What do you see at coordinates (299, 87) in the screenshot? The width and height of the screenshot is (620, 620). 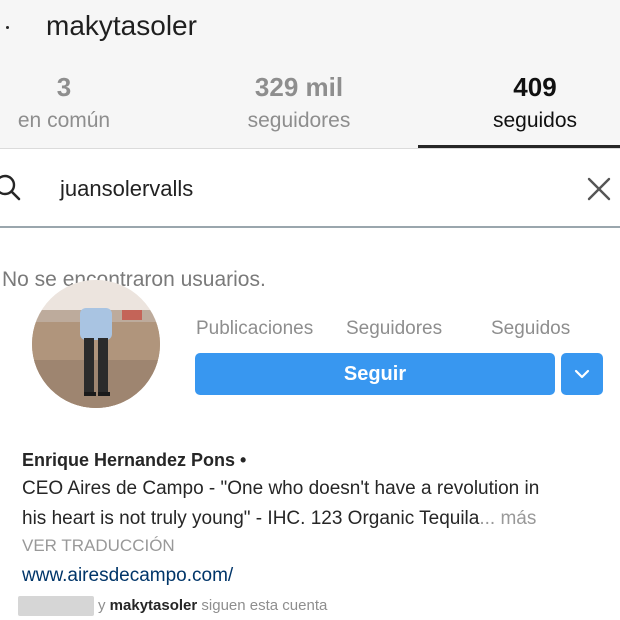 I see `tab-count: 329 mil` at bounding box center [299, 87].